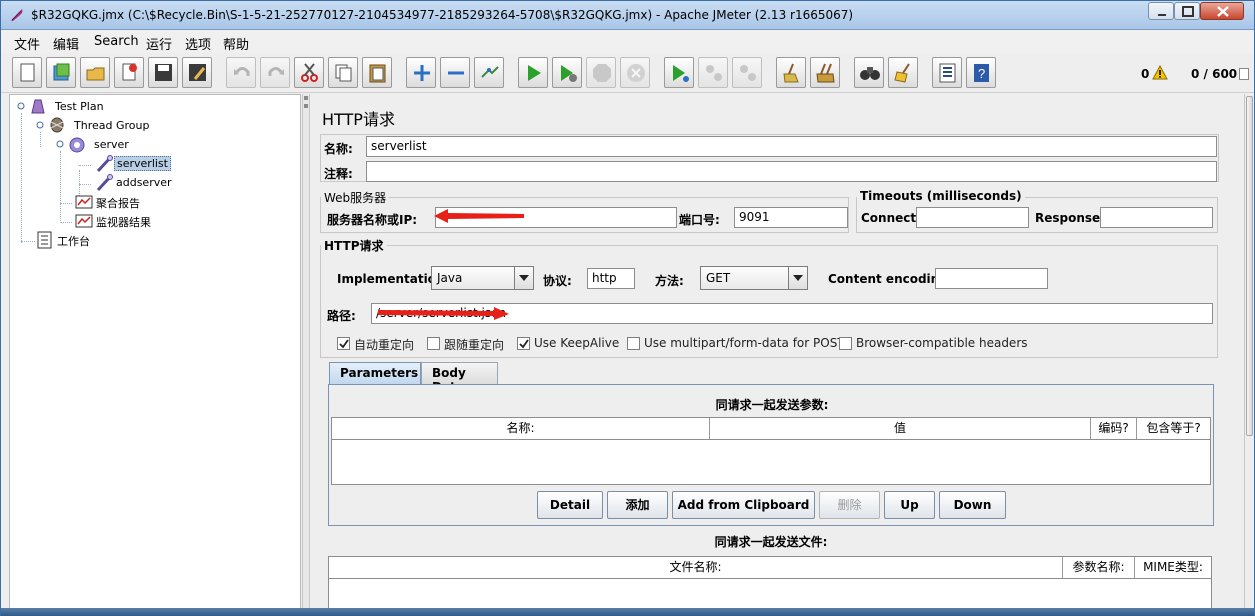 The image size is (1255, 616). I want to click on stop-button, so click(601, 72).